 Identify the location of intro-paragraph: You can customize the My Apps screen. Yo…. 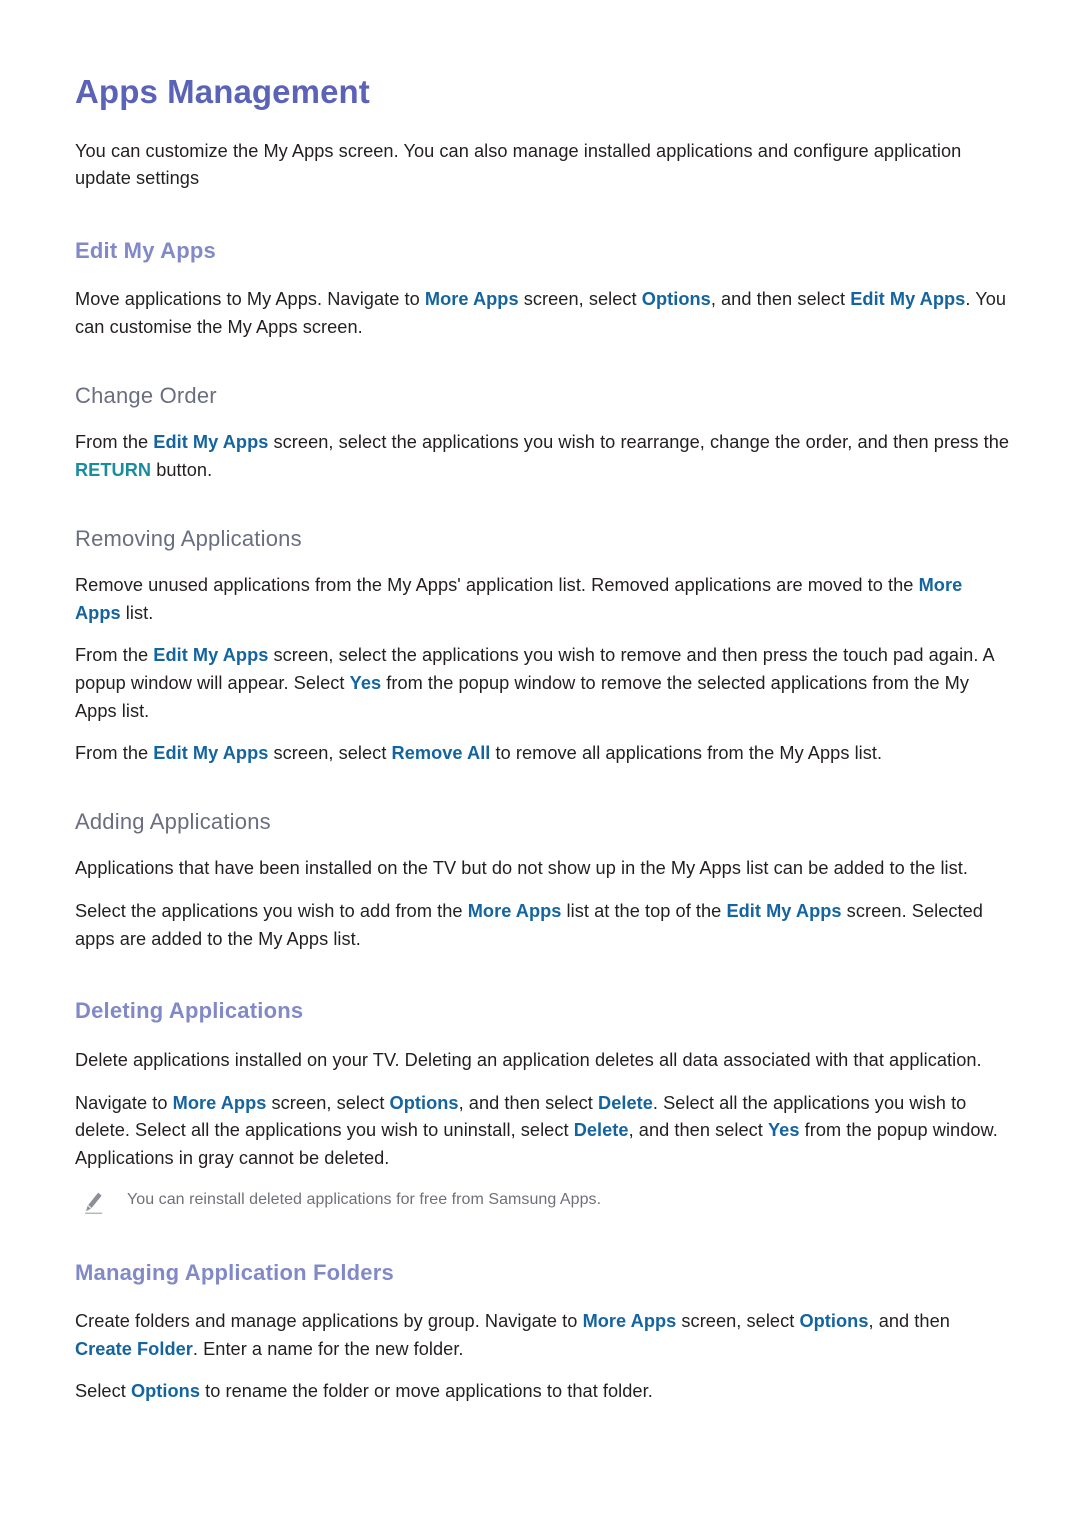
(518, 164).